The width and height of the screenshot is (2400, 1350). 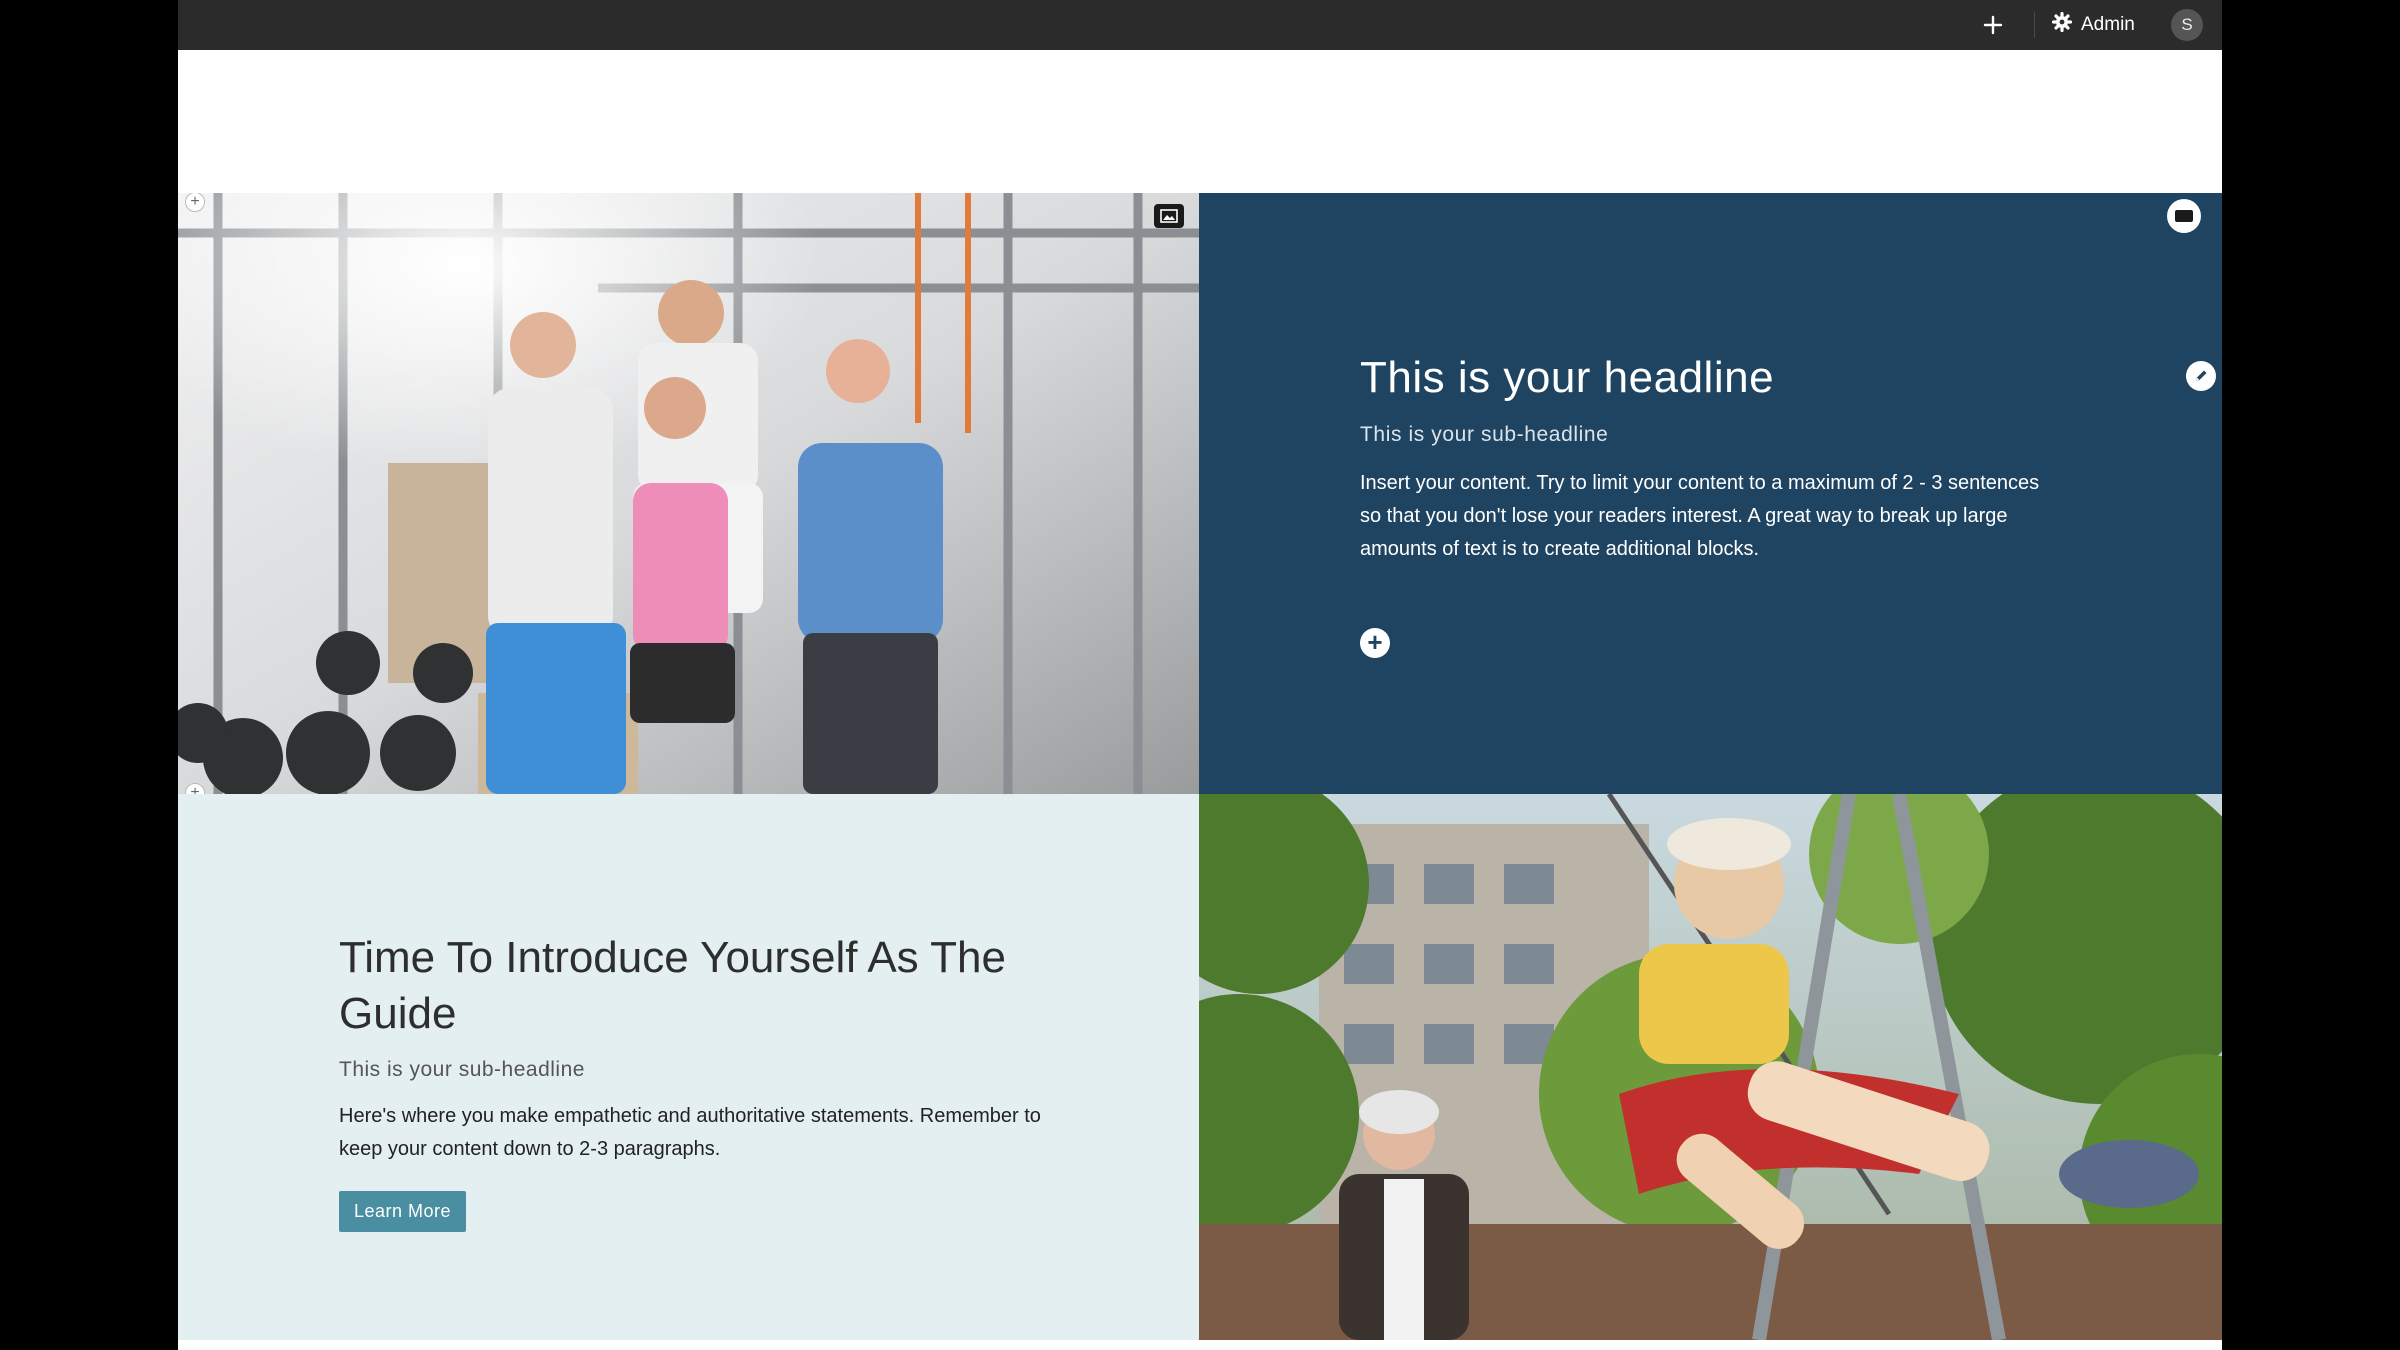 I want to click on admin-menu-button: Admin, so click(x=2093, y=25).